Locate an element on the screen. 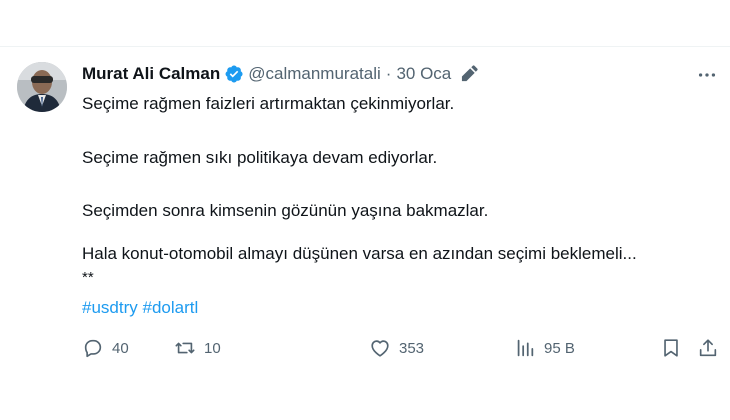 Image resolution: width=730 pixels, height=420 pixels. reply-count: 40 is located at coordinates (120, 348).